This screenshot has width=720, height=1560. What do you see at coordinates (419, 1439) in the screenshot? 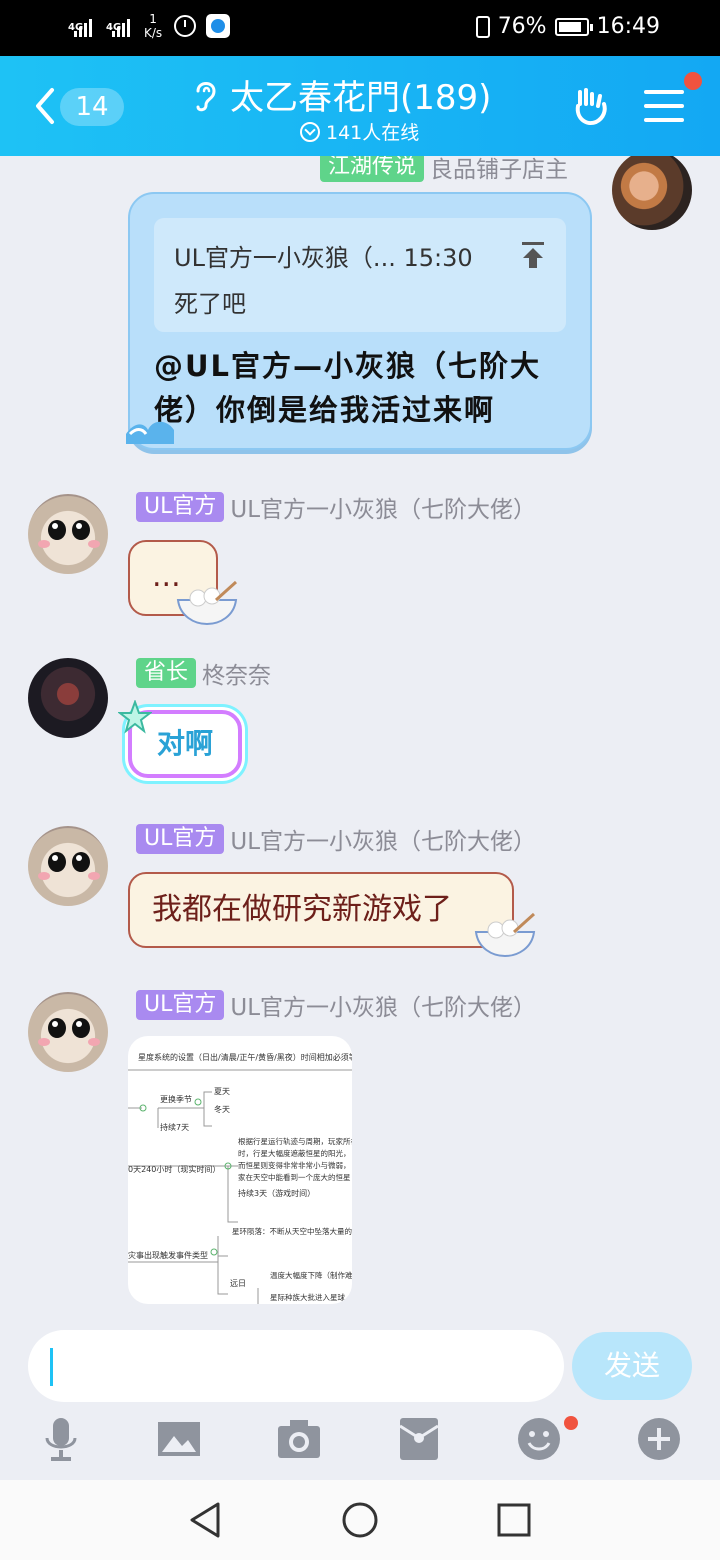
I see `red-packet-icon` at bounding box center [419, 1439].